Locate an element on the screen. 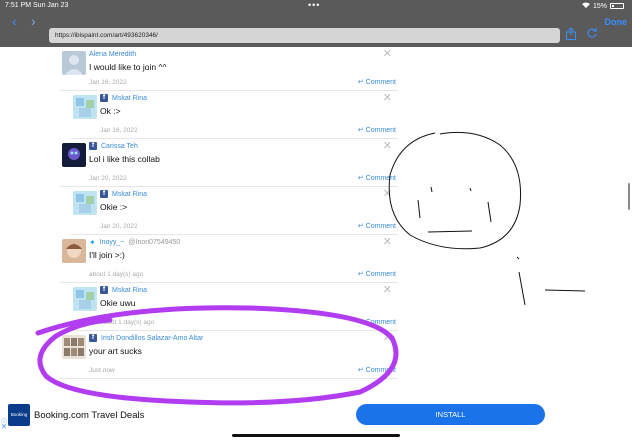 The height and width of the screenshot is (441, 632). face-mouth is located at coordinates (450, 231).